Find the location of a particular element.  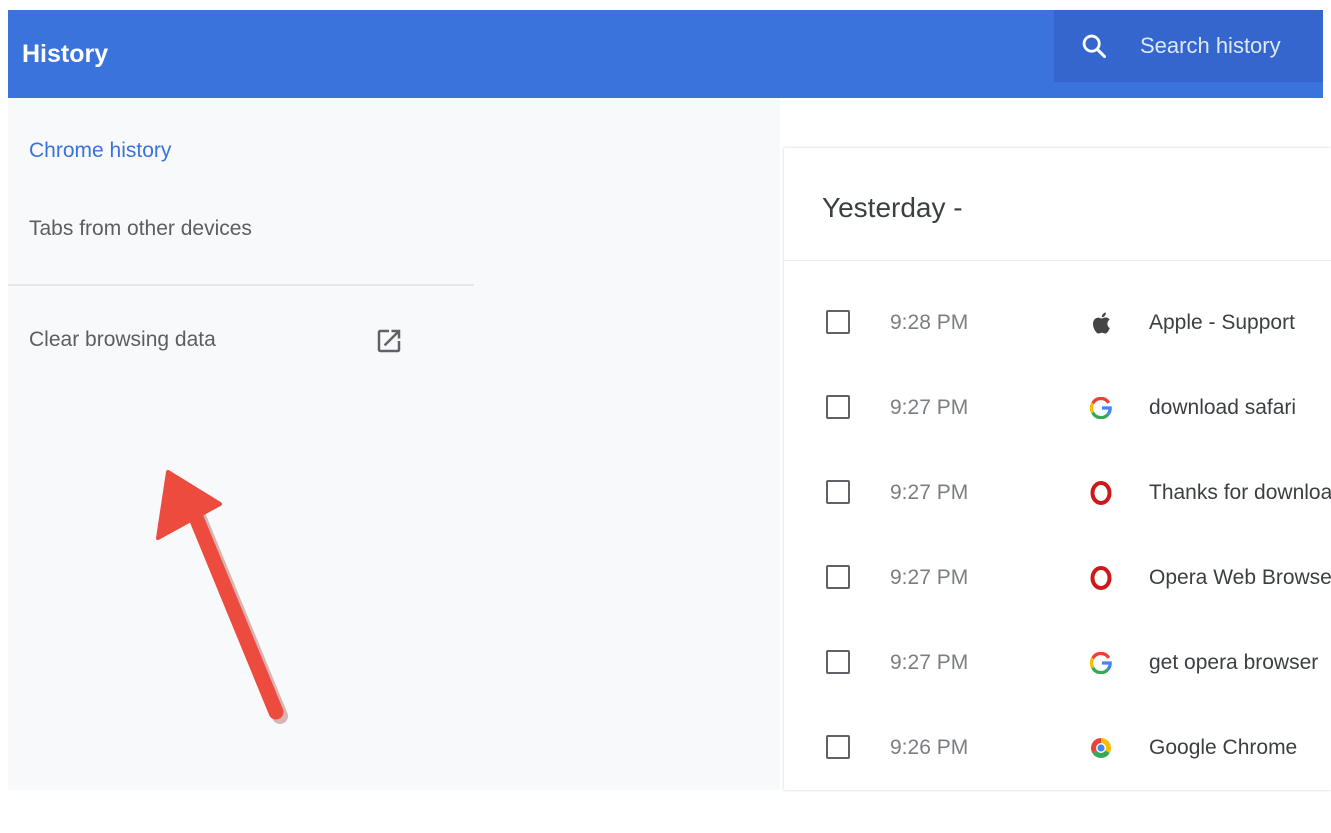

entry-time: 9:28 PM is located at coordinates (929, 322).